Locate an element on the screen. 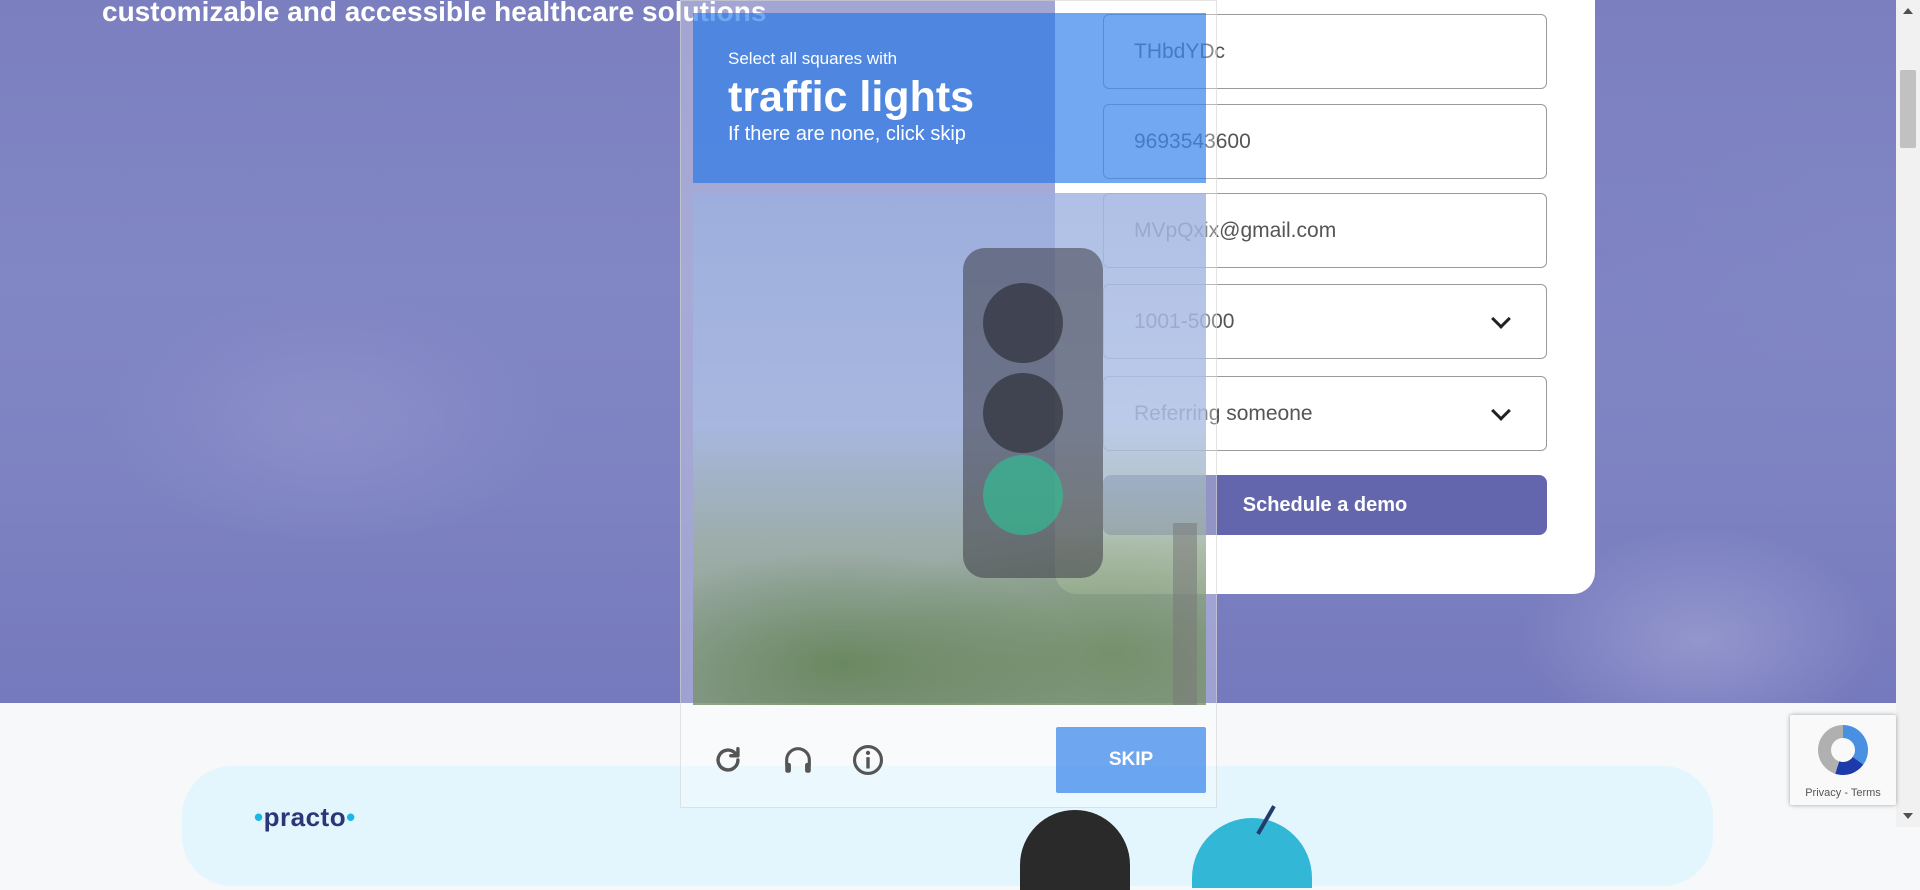  practo-logo: •practo• is located at coordinates (305, 817).